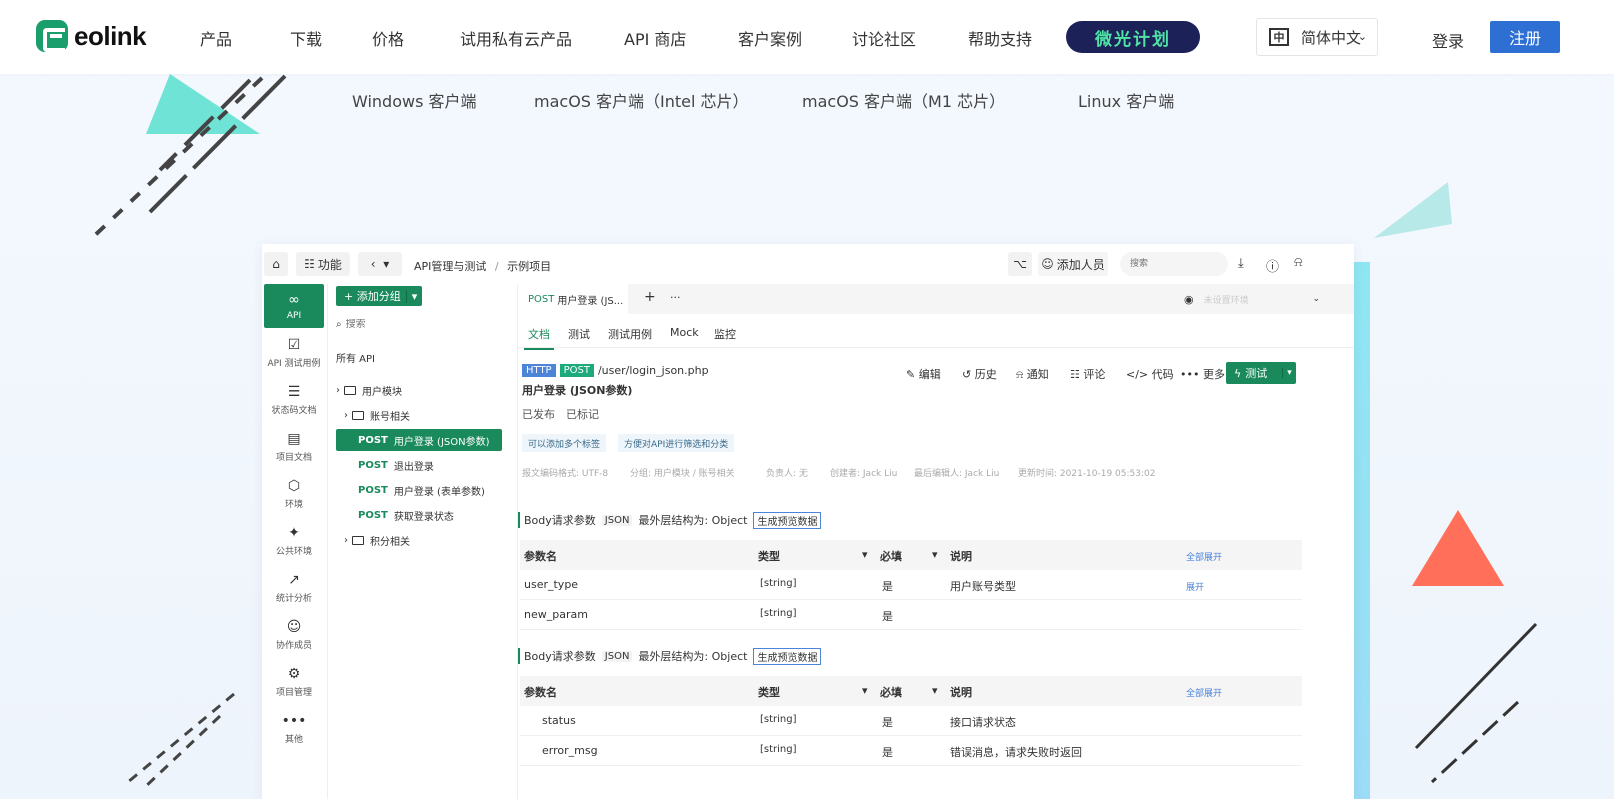 The height and width of the screenshot is (799, 1614). I want to click on api-tag: 可以添加多个标签, so click(564, 443).